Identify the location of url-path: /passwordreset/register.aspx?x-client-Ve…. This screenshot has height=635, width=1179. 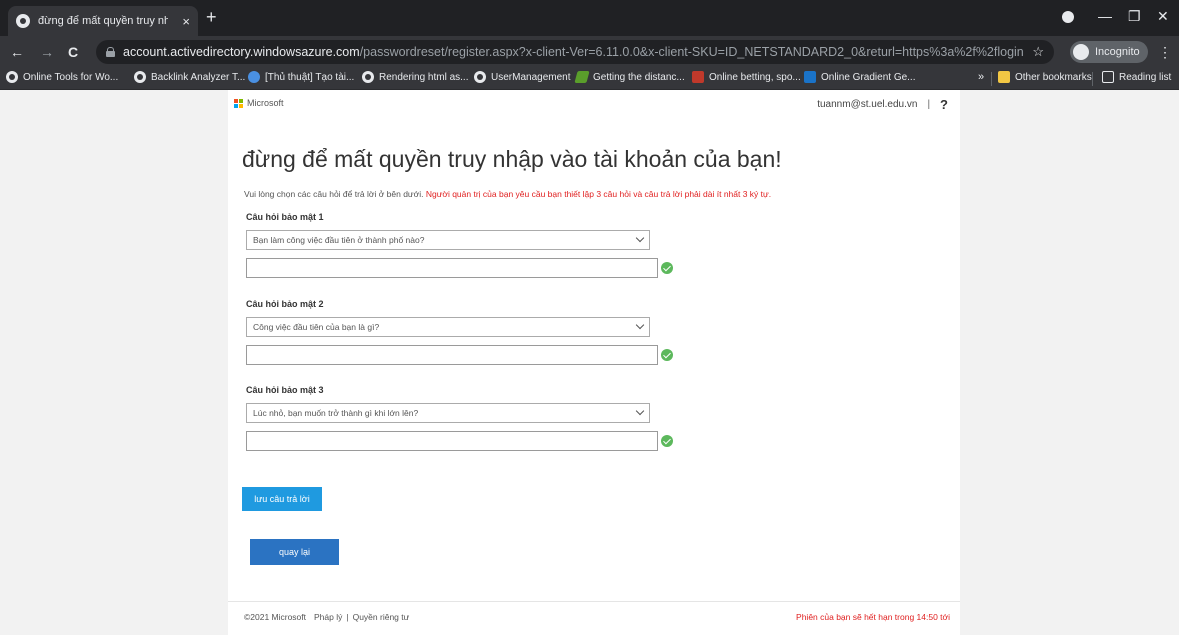
(691, 52).